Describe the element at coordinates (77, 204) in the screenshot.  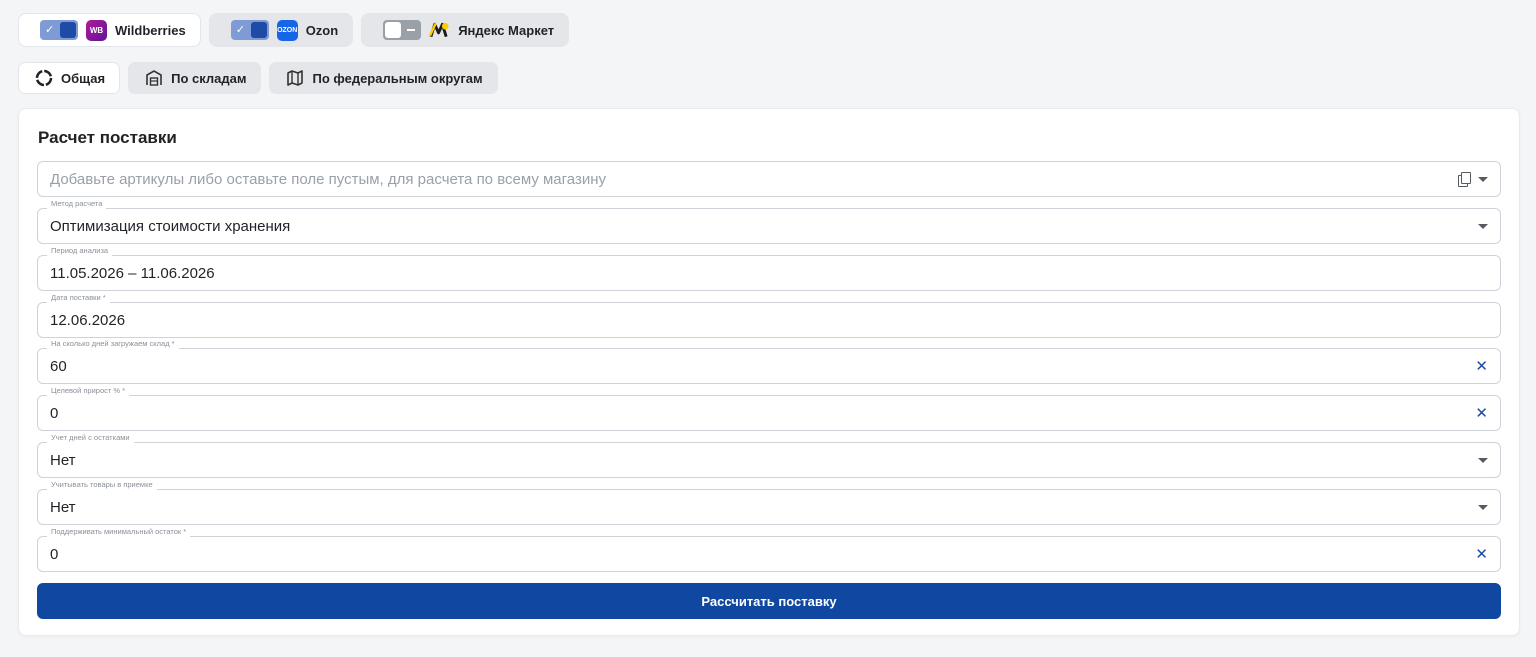
I see `field-label: Метод расчета` at that location.